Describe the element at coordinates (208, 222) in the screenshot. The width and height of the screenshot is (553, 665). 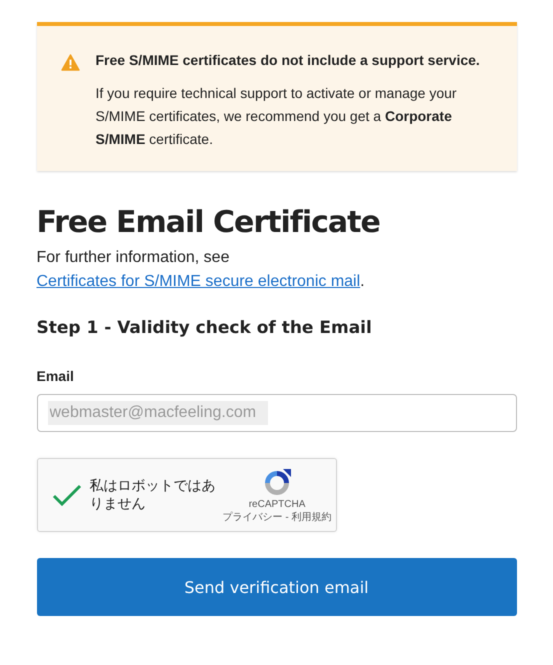
I see `page-title: Free Email Certificate` at that location.